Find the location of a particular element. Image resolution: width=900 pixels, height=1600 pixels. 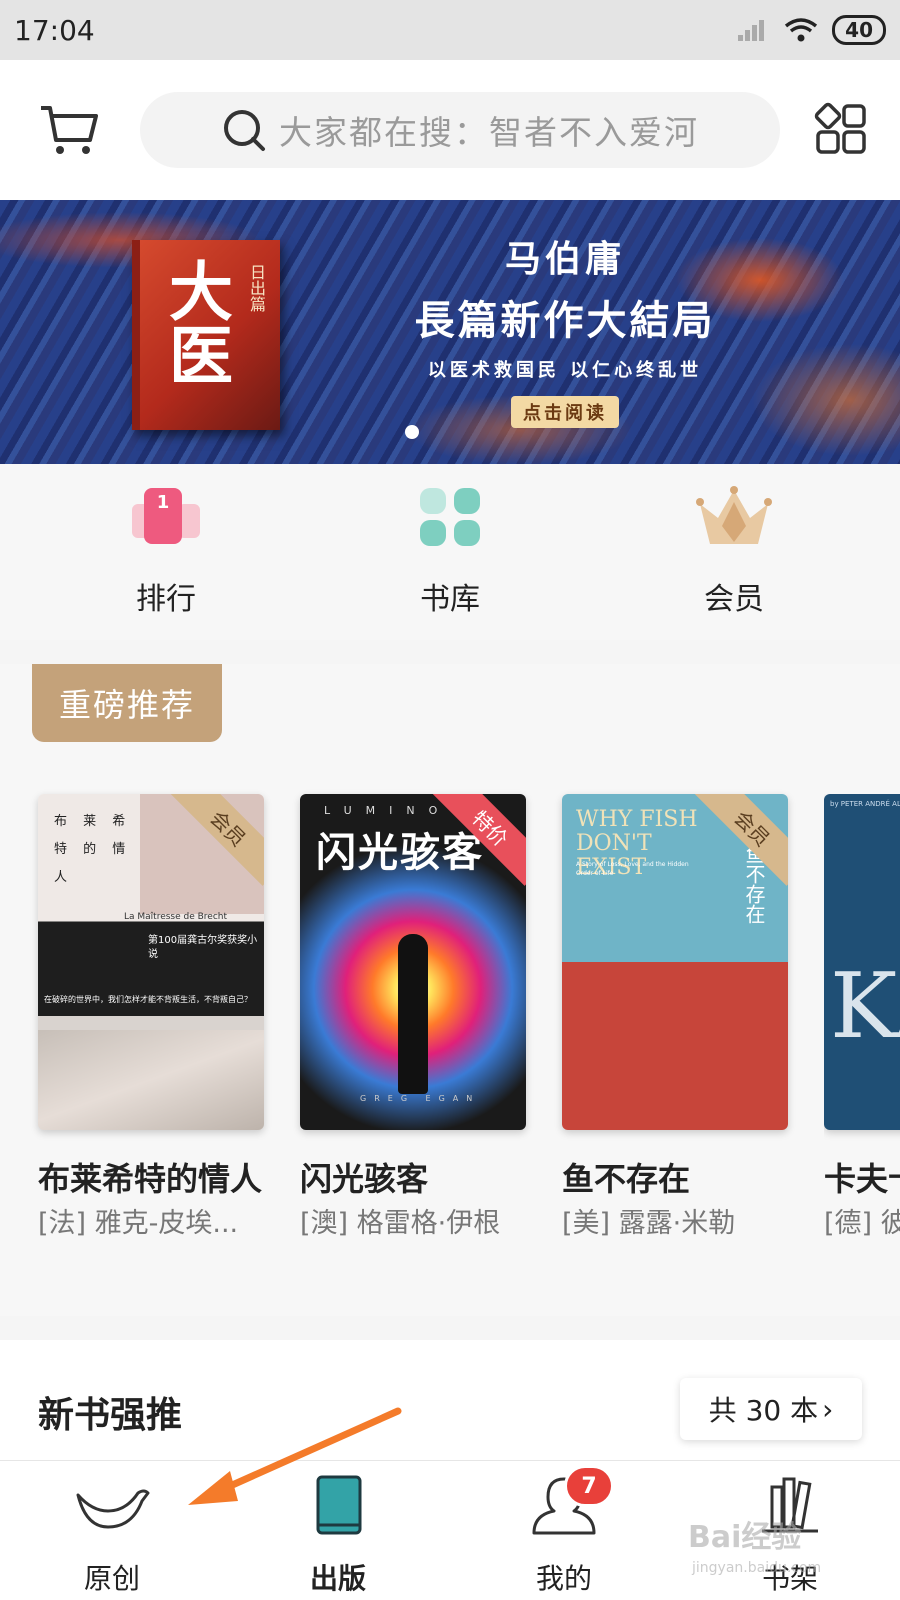

quick-entry-library: 书库 is located at coordinates (450, 550).